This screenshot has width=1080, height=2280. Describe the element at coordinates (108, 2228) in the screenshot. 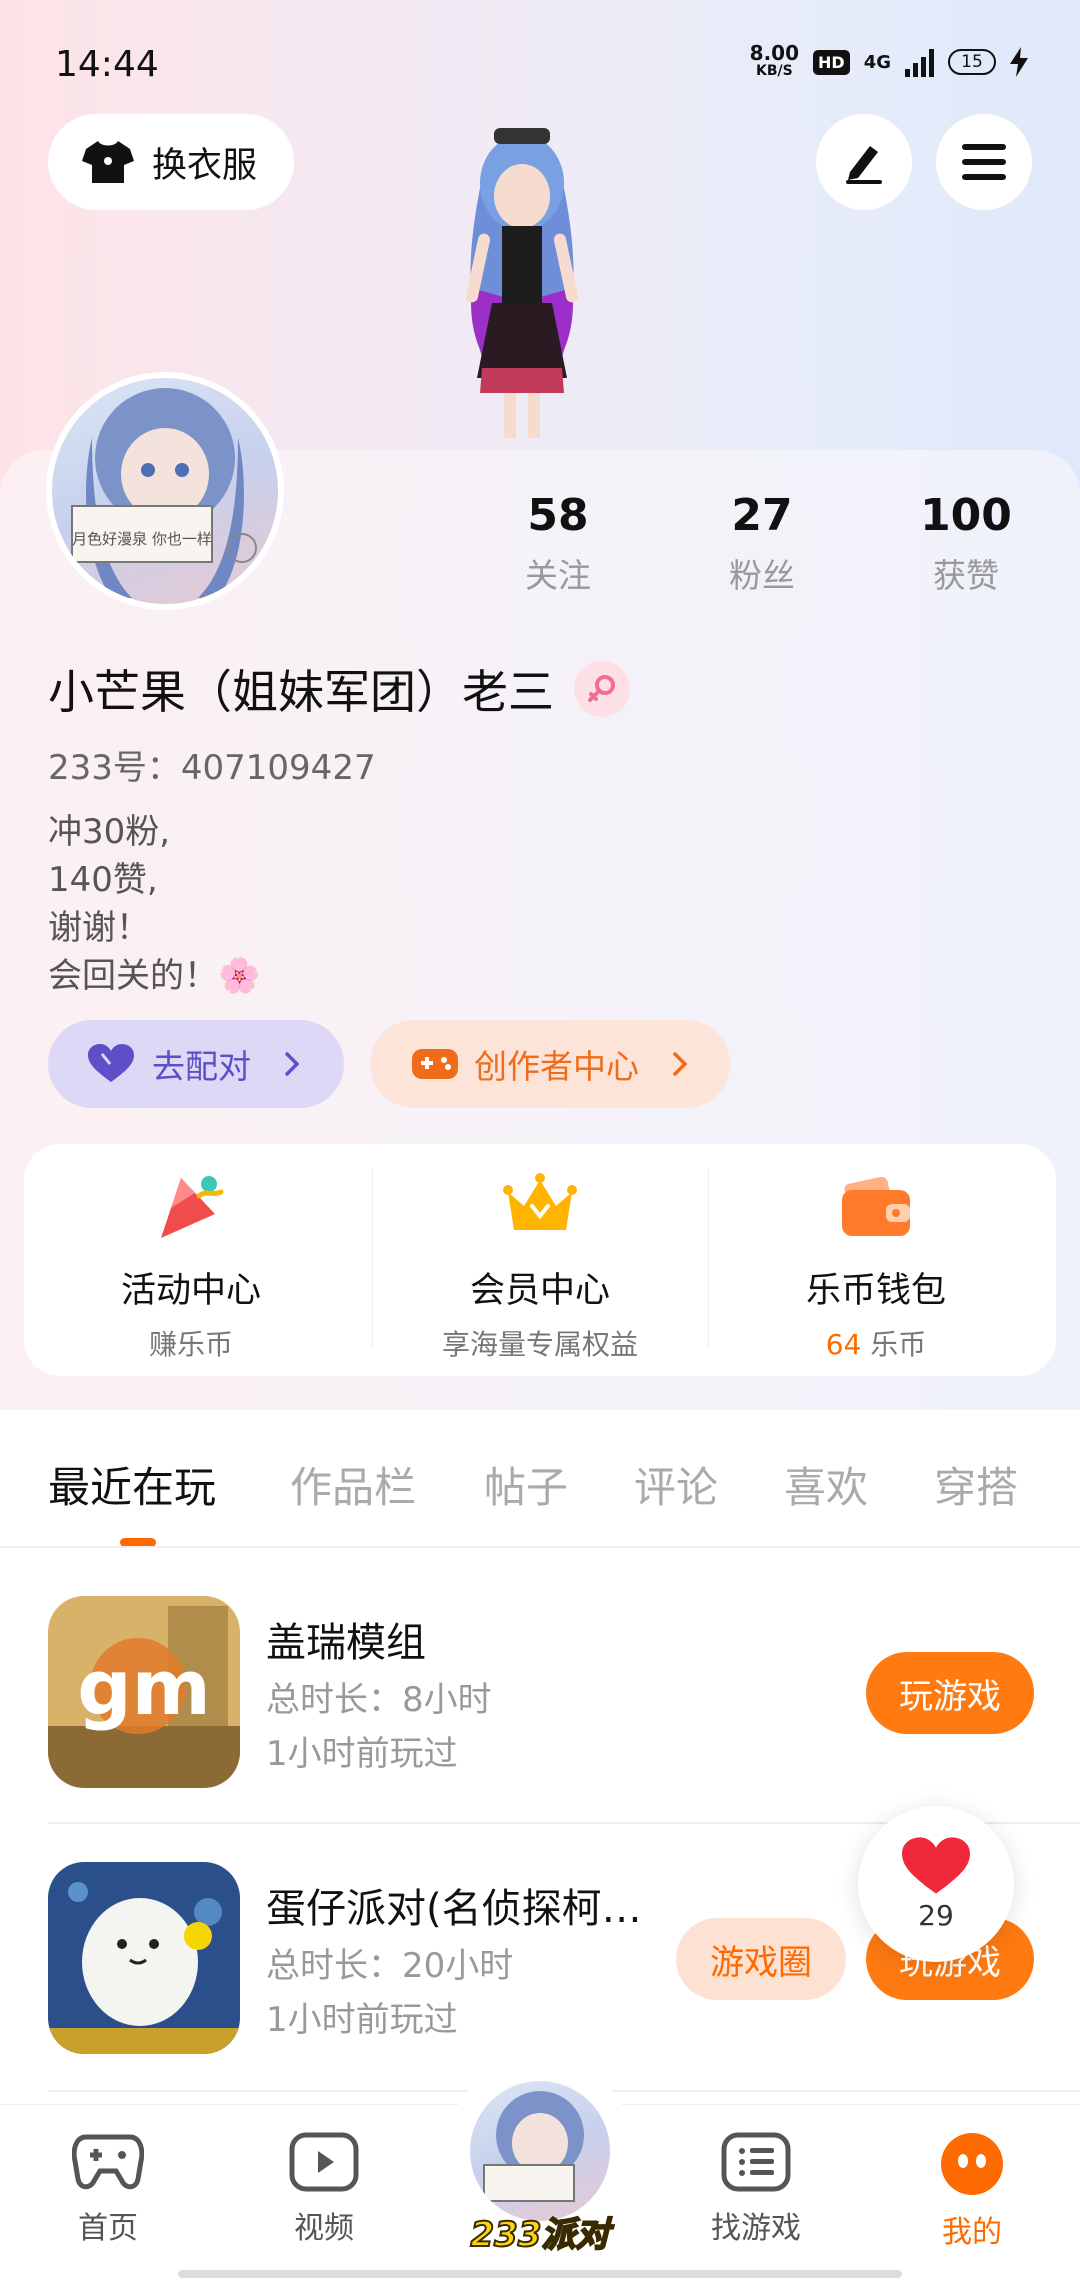

I see `nav-home-label: 首页` at that location.